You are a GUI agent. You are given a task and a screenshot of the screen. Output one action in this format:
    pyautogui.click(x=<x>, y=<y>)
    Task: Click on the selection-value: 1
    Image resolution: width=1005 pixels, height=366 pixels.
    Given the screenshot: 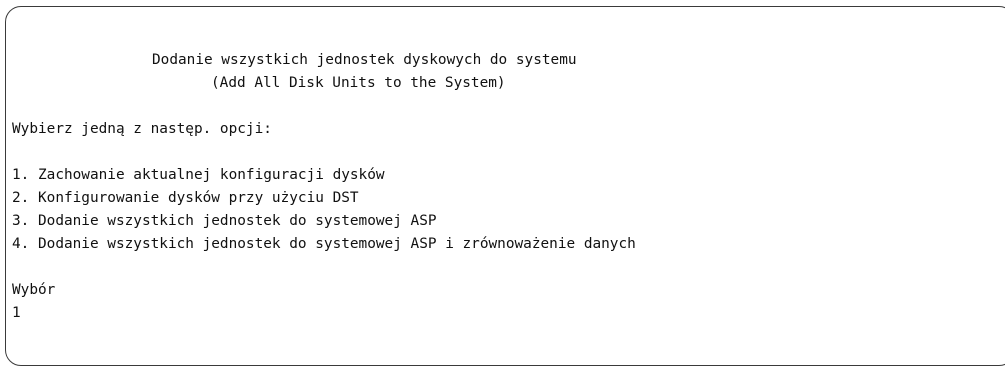 What is the action you would take?
    pyautogui.click(x=16, y=313)
    